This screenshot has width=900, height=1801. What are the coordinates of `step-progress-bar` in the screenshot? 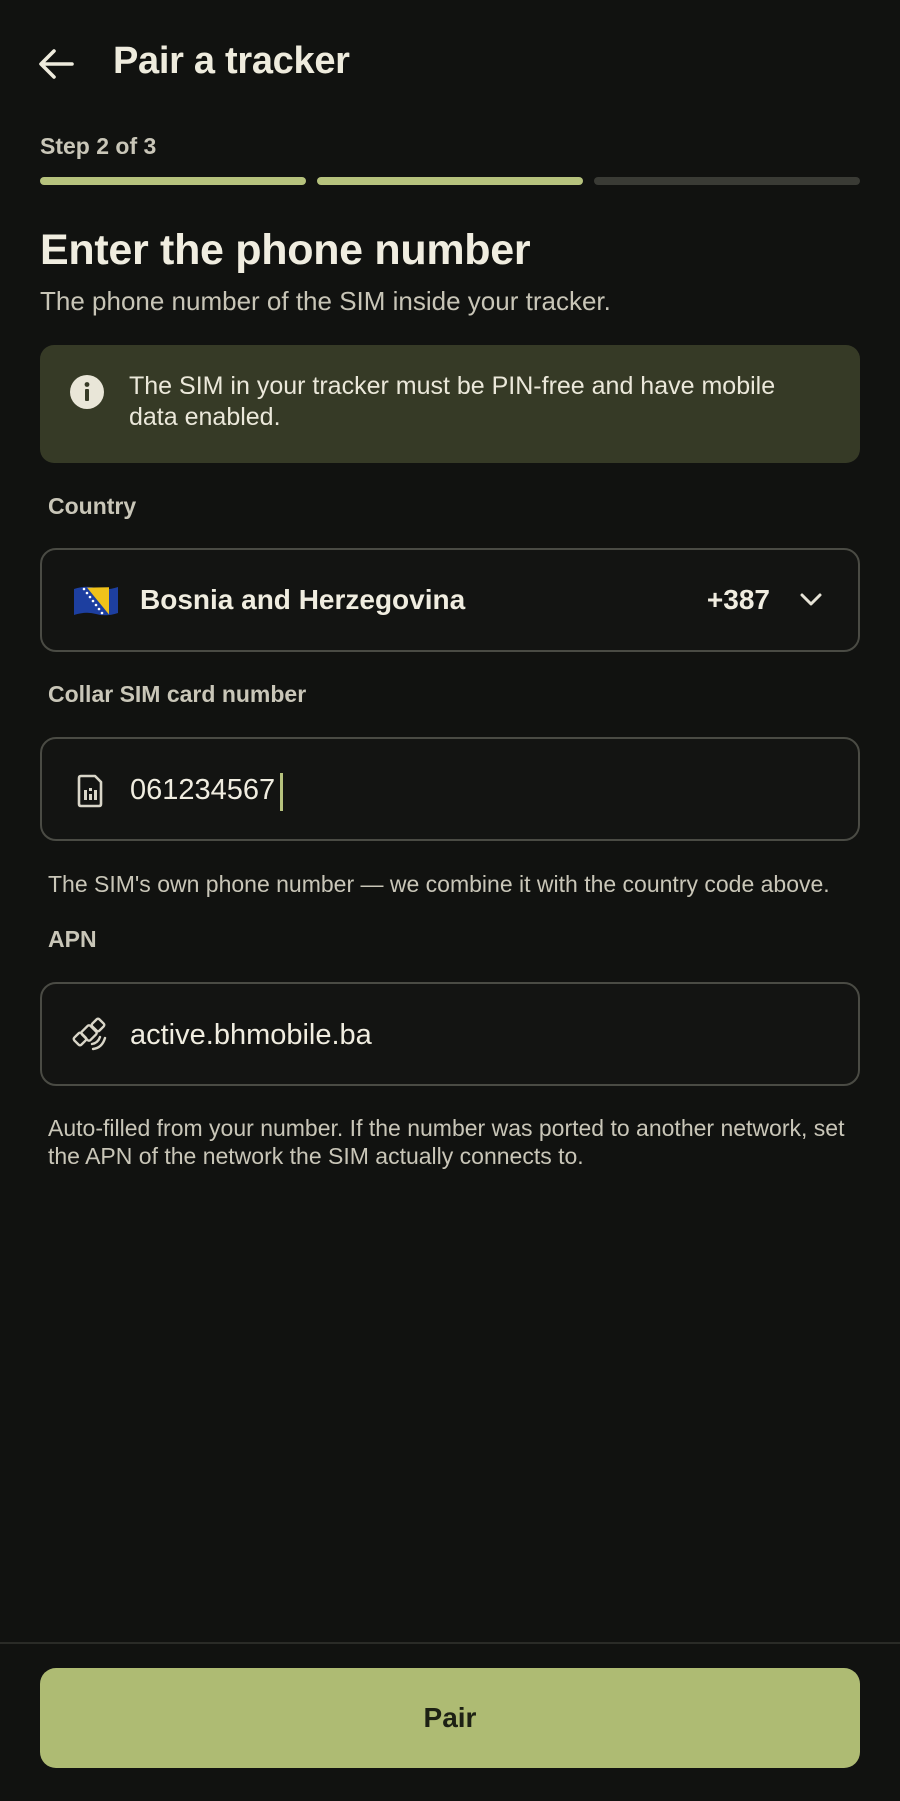 It's located at (450, 181).